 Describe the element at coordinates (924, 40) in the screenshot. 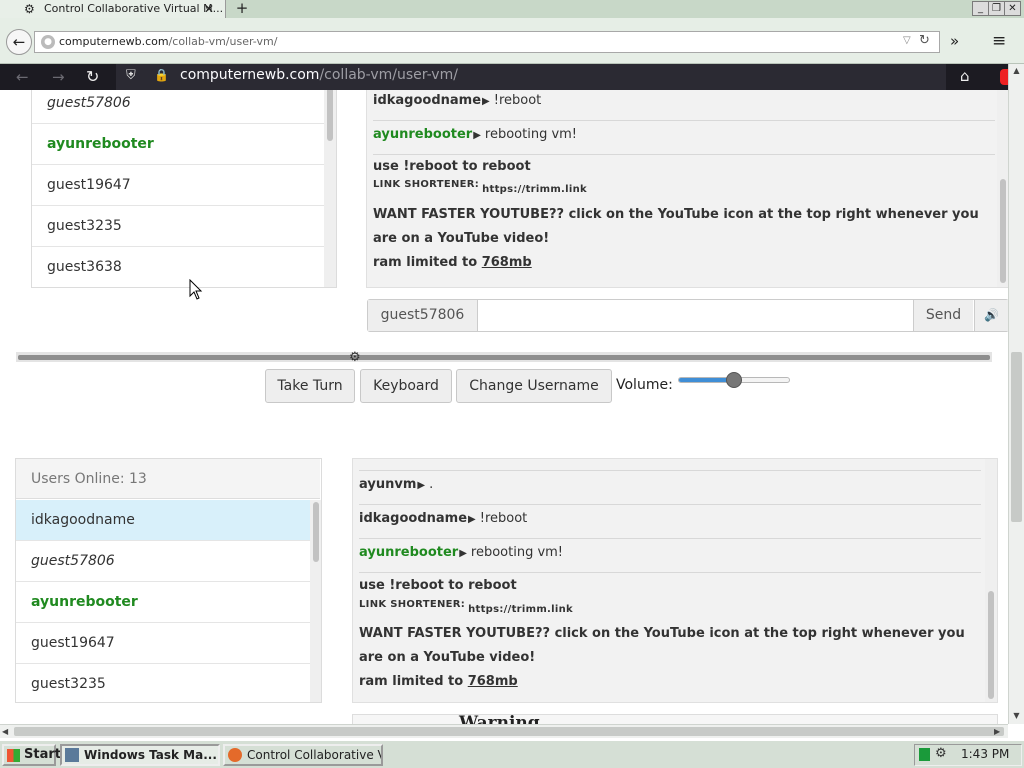

I see `reload-icon: ↻` at that location.